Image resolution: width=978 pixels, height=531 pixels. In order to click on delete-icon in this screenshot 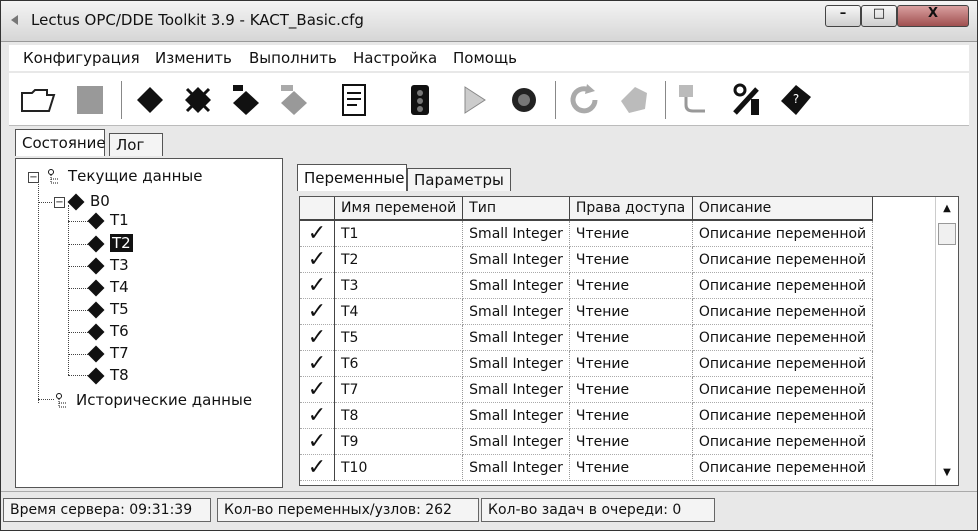, I will do `click(198, 100)`.